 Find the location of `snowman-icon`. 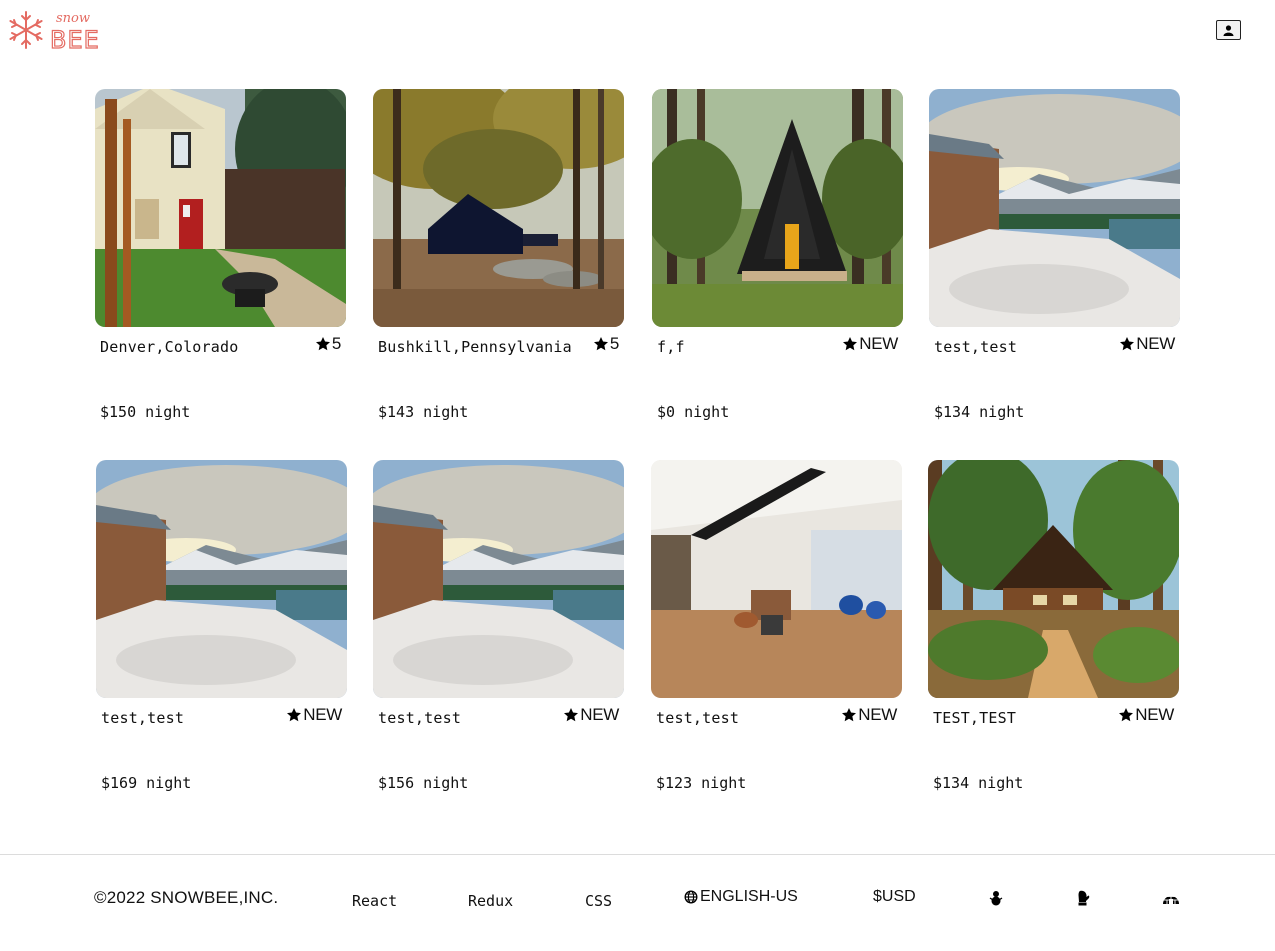

snowman-icon is located at coordinates (997, 898).